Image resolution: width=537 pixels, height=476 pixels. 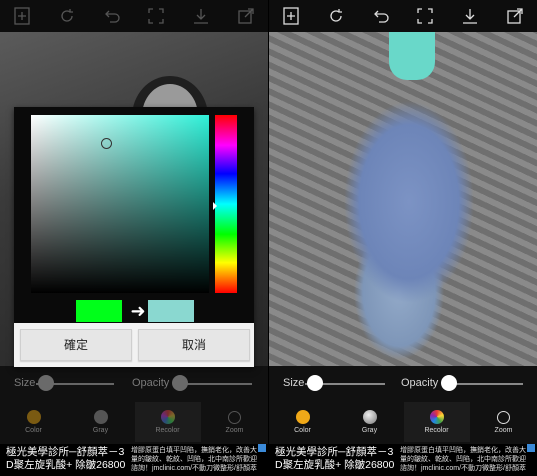 I want to click on color-cursor, so click(x=106, y=143).